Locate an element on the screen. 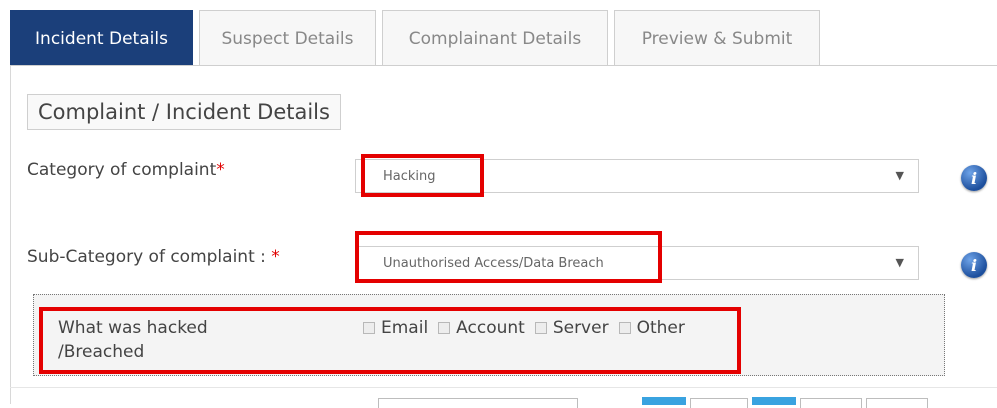 The width and height of the screenshot is (997, 408). tab-complainant-details: Complainant Details is located at coordinates (495, 38).